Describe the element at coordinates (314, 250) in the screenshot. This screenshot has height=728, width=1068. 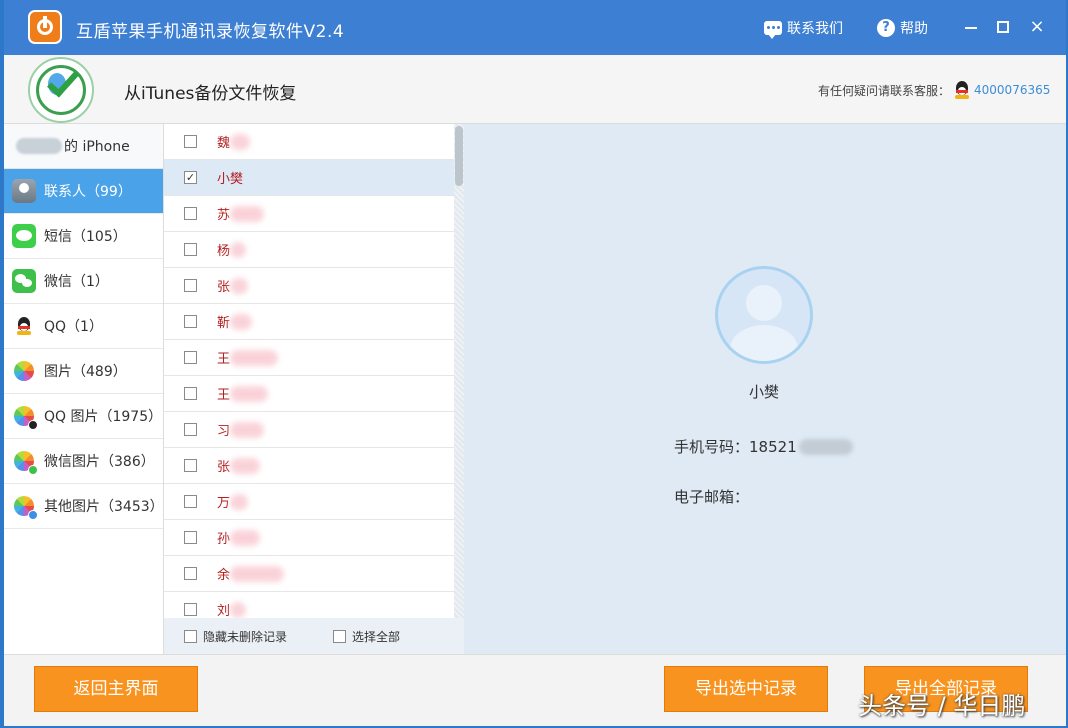
I see `contact-row: 杨` at that location.